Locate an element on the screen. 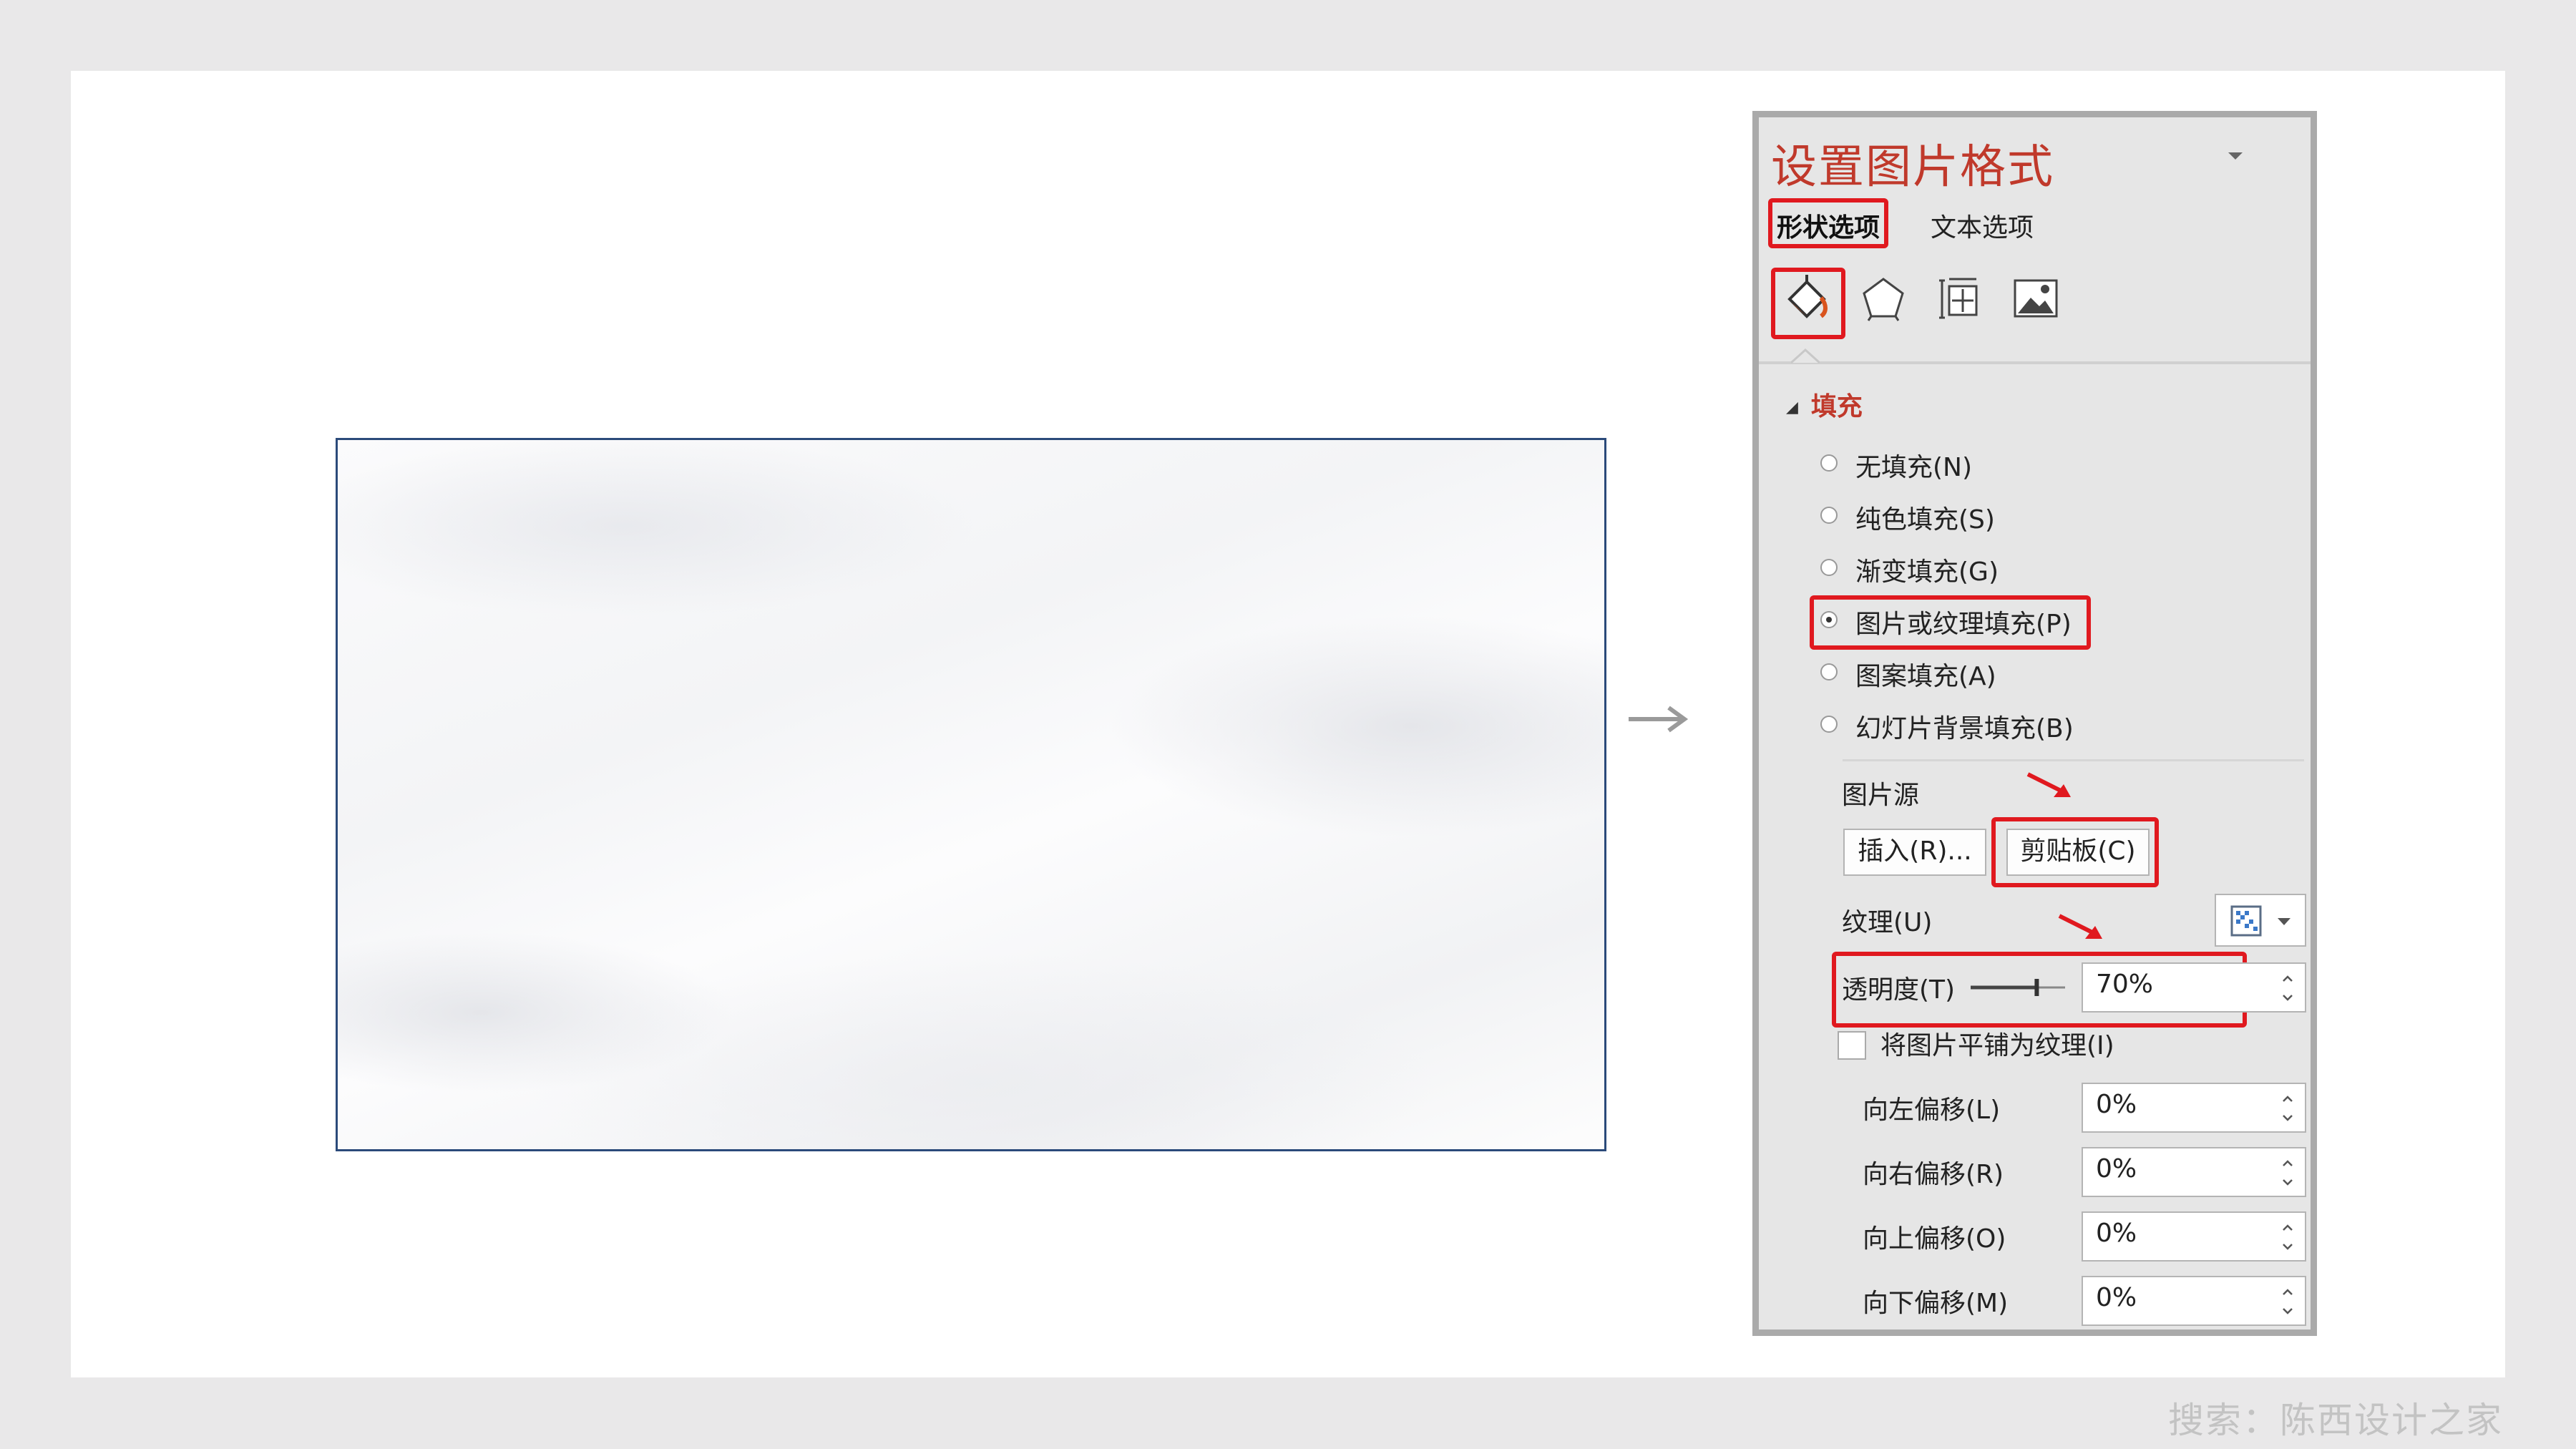  transparency-slider is located at coordinates (2018, 987).